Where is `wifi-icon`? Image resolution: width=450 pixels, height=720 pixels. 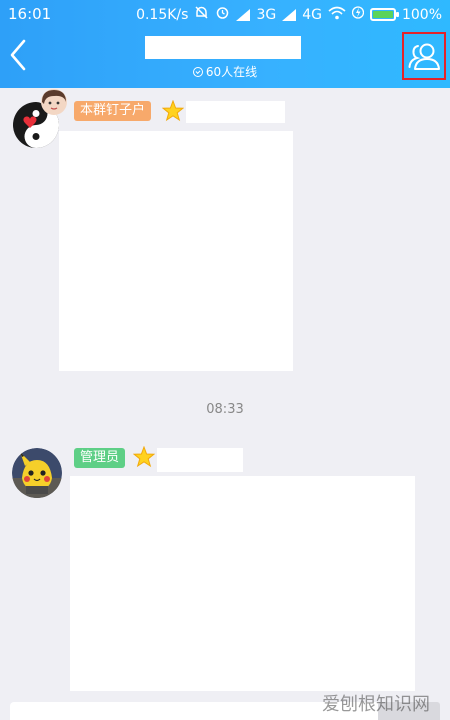
wifi-icon is located at coordinates (337, 15).